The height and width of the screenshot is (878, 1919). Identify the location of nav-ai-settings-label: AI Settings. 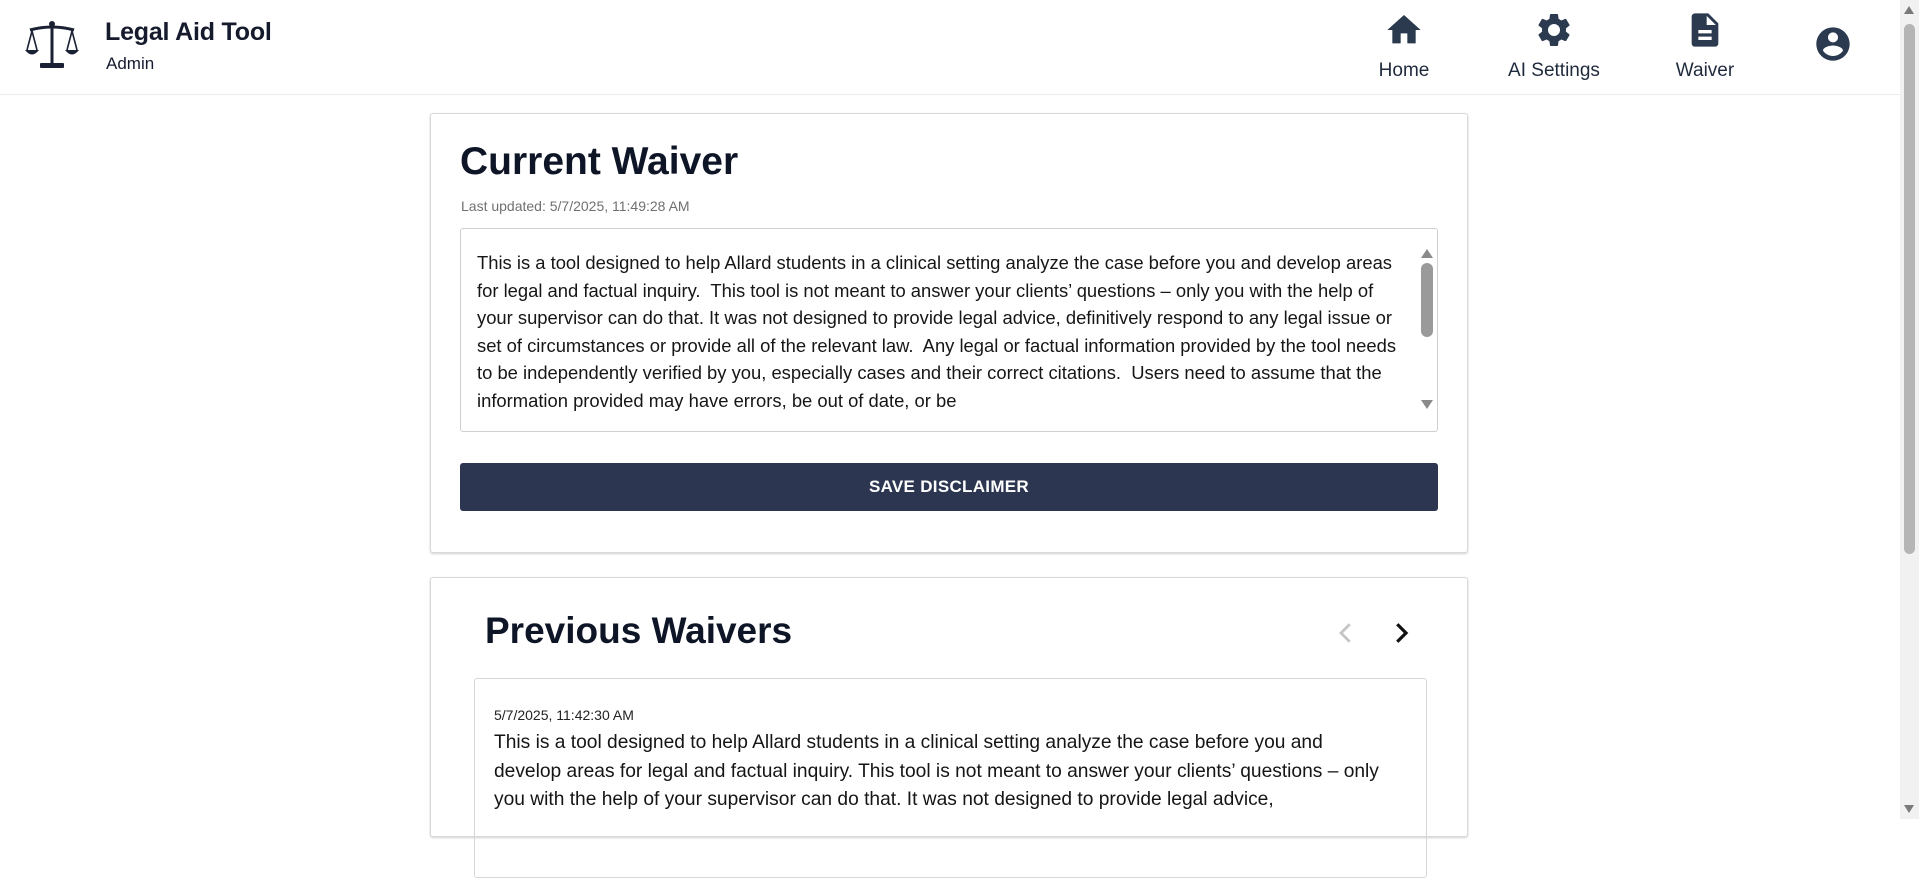
(1554, 70).